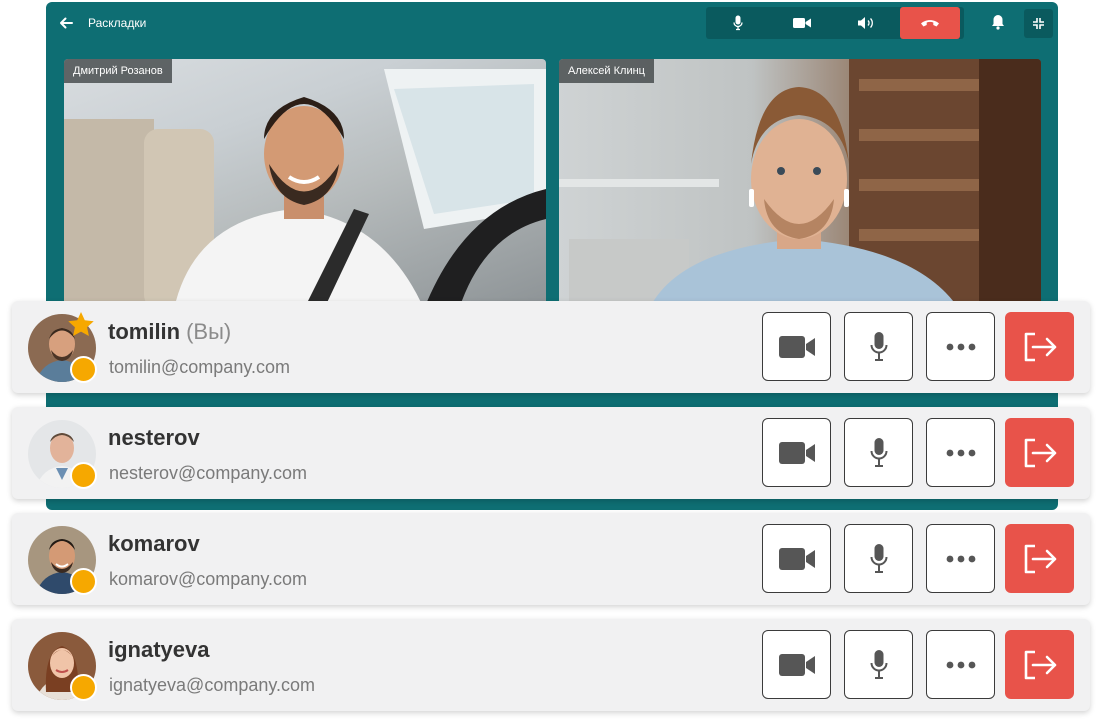 The width and height of the screenshot is (1103, 728). I want to click on call-title: Раскладки, so click(117, 23).